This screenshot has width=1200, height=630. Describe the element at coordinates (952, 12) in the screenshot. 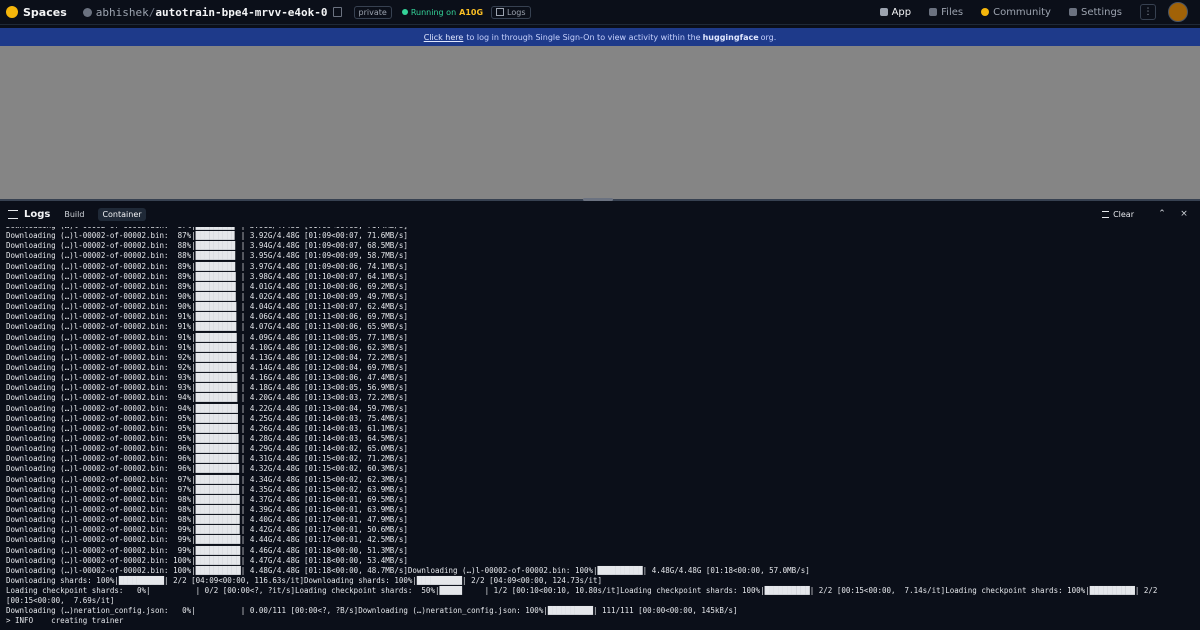

I see `nav-files-label: Files` at that location.